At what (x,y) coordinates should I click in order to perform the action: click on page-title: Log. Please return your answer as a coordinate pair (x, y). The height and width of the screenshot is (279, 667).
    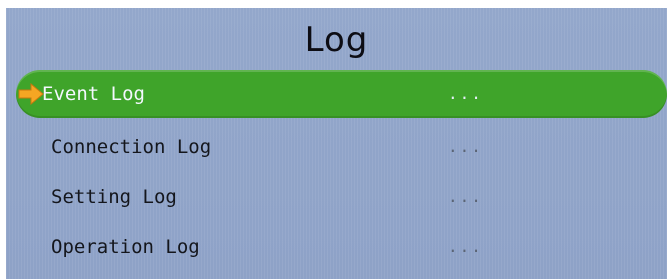
    Looking at the image, I should click on (336, 40).